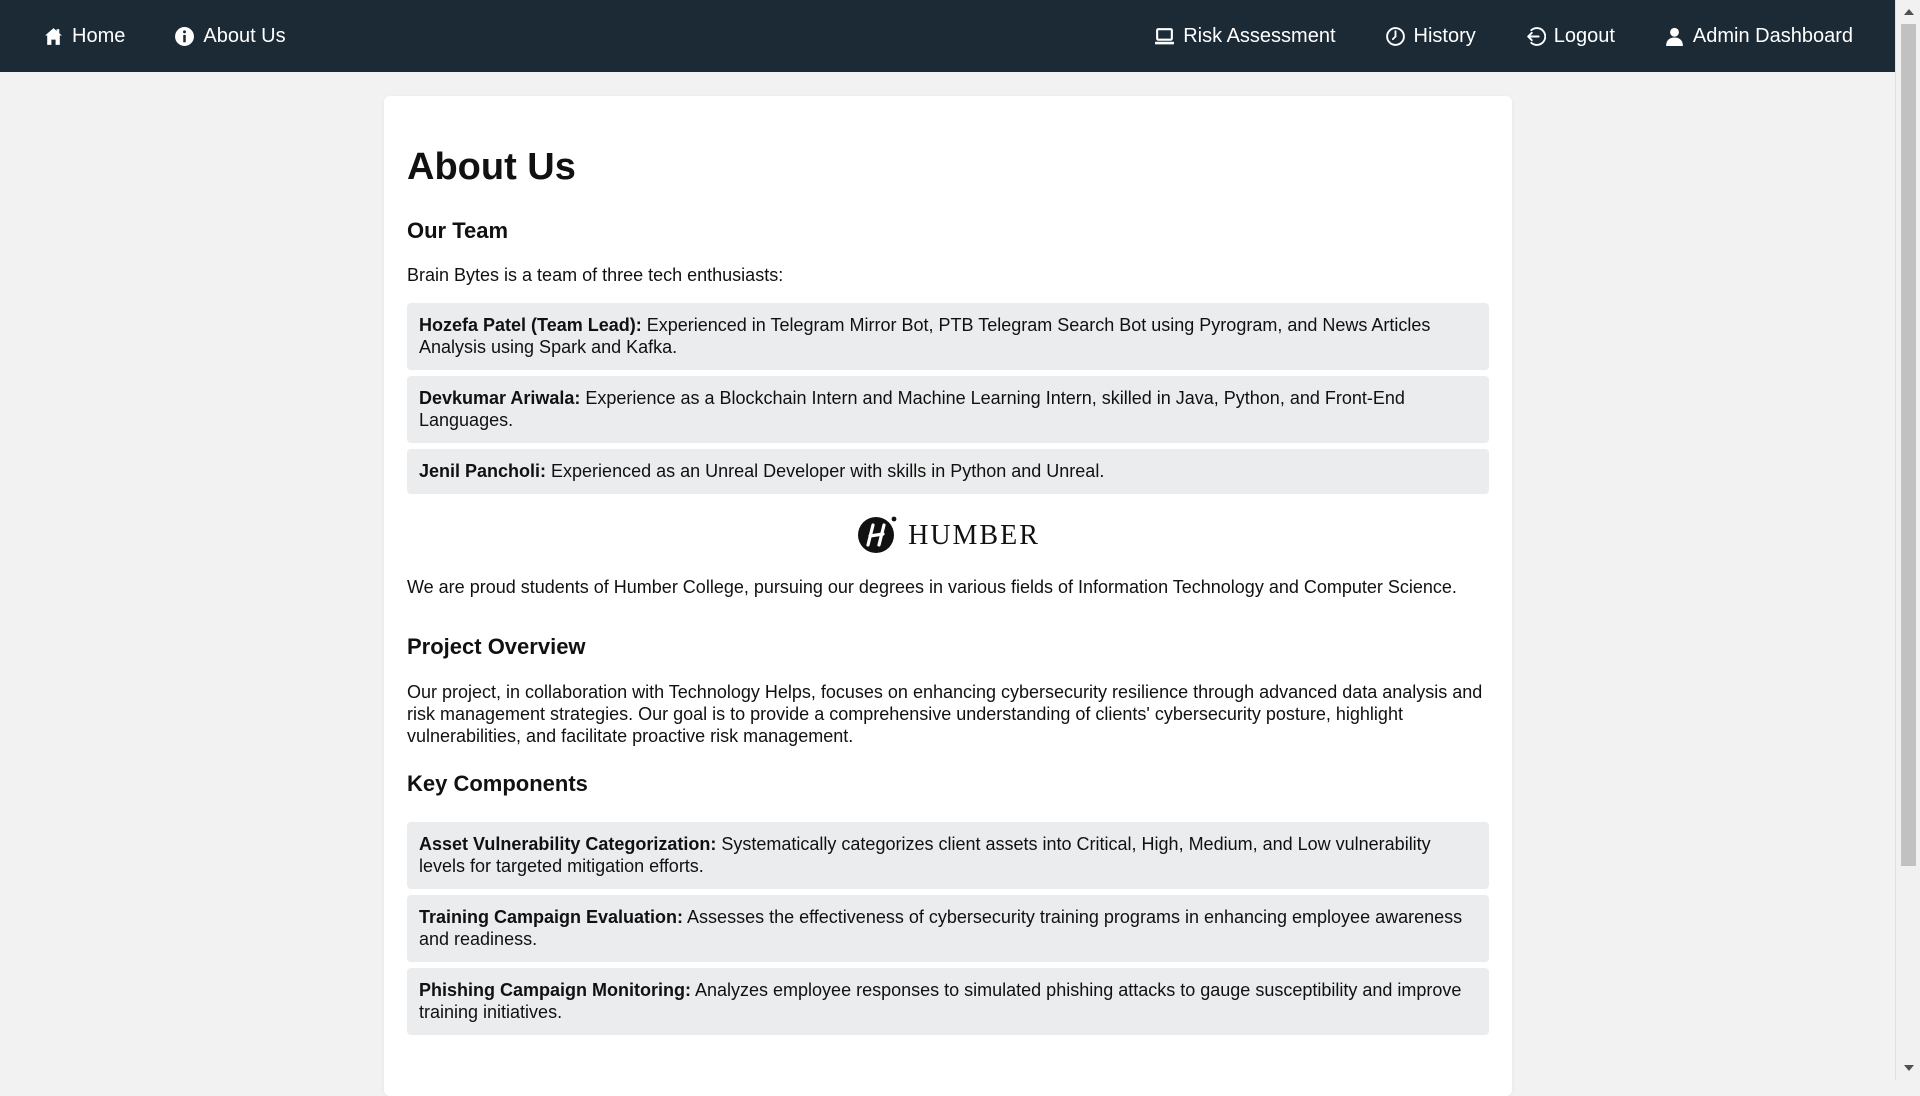  What do you see at coordinates (551, 916) in the screenshot?
I see `component-name: Training Campaign Evaluation:` at bounding box center [551, 916].